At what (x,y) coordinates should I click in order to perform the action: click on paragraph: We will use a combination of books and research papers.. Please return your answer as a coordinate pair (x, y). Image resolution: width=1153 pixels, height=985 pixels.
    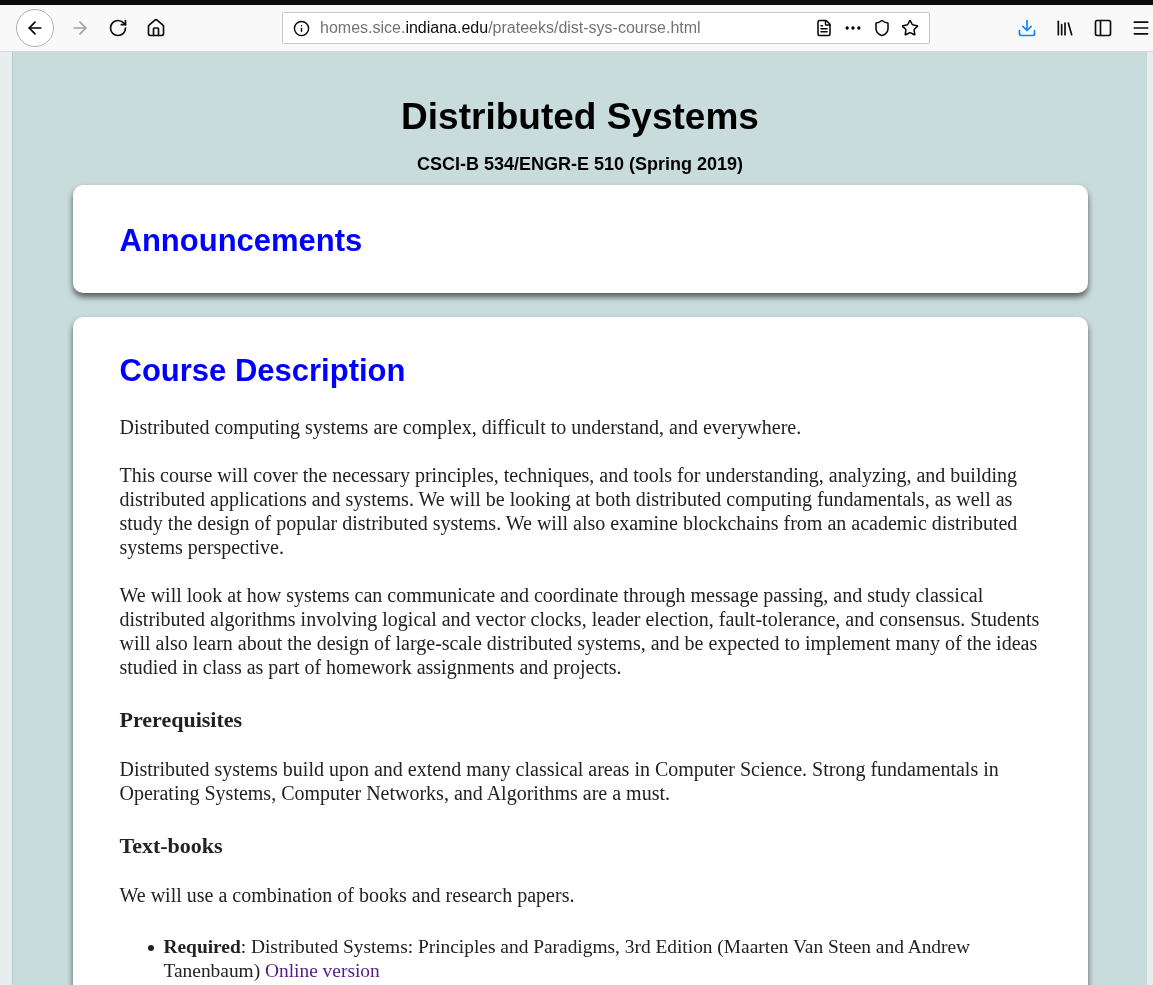
    Looking at the image, I should click on (347, 895).